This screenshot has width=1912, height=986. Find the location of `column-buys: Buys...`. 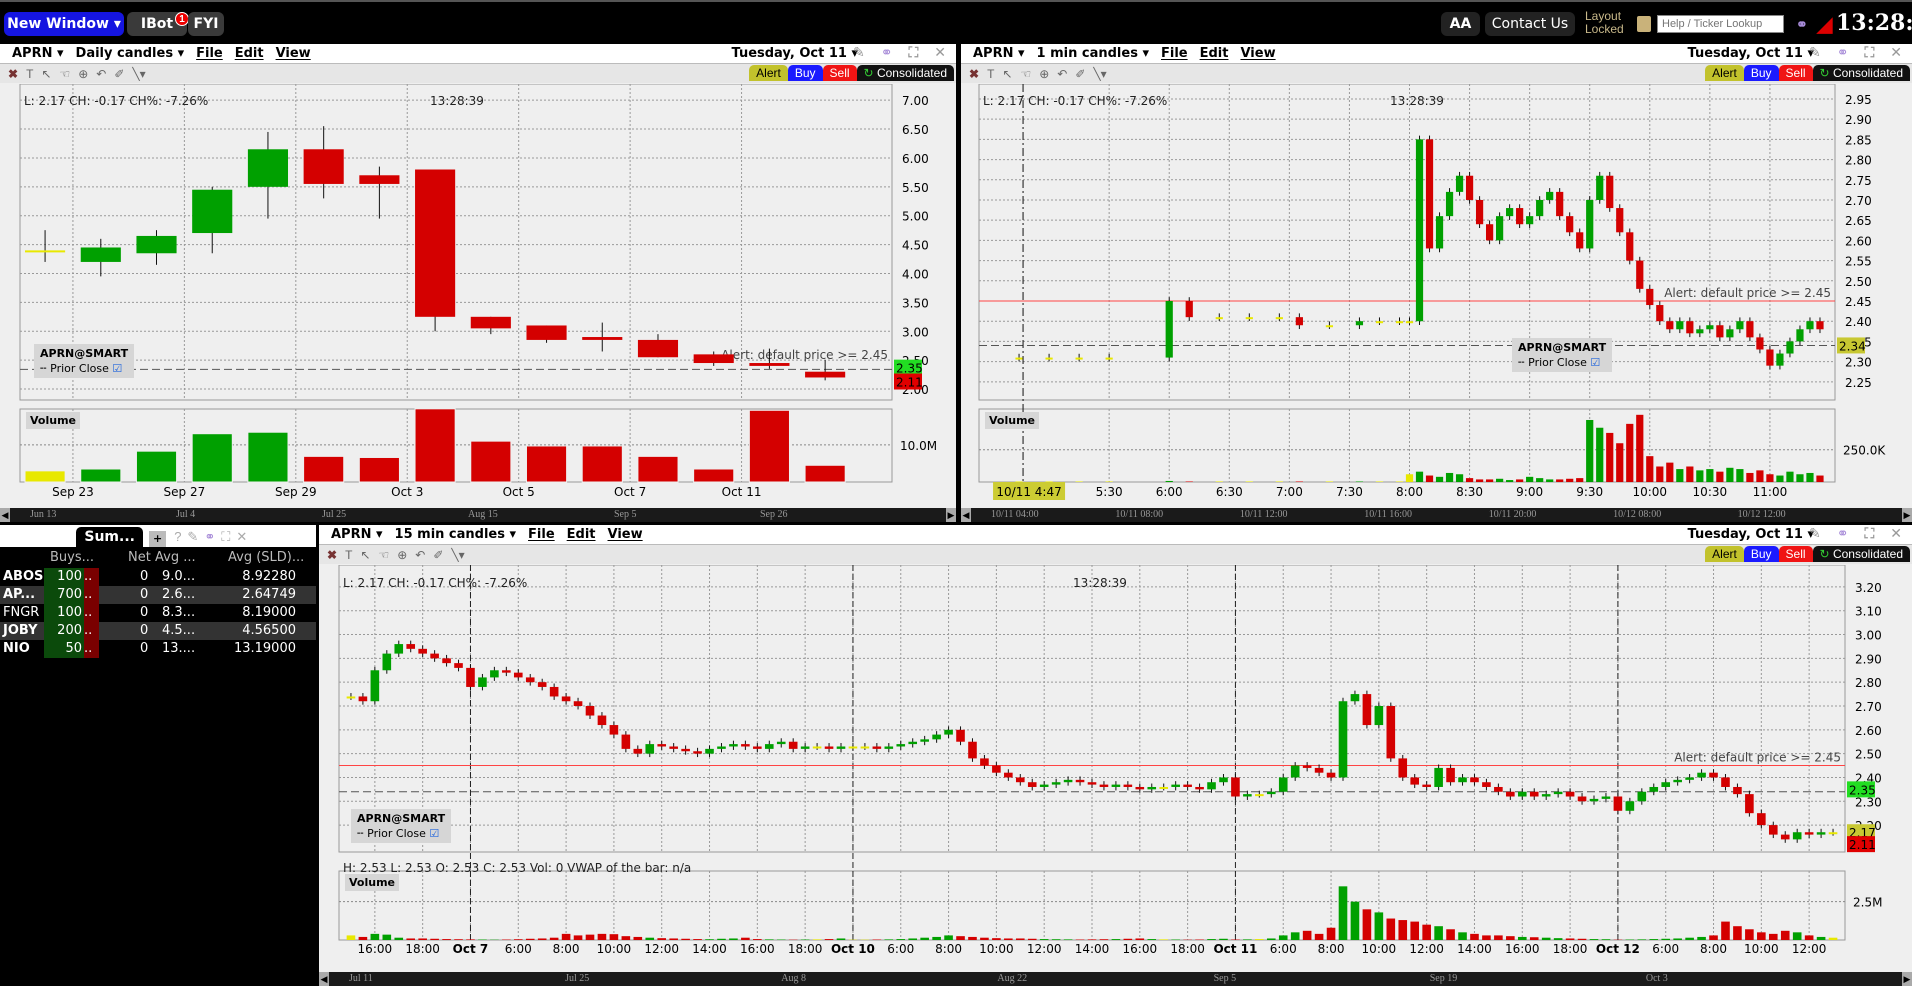

column-buys: Buys... is located at coordinates (72, 558).